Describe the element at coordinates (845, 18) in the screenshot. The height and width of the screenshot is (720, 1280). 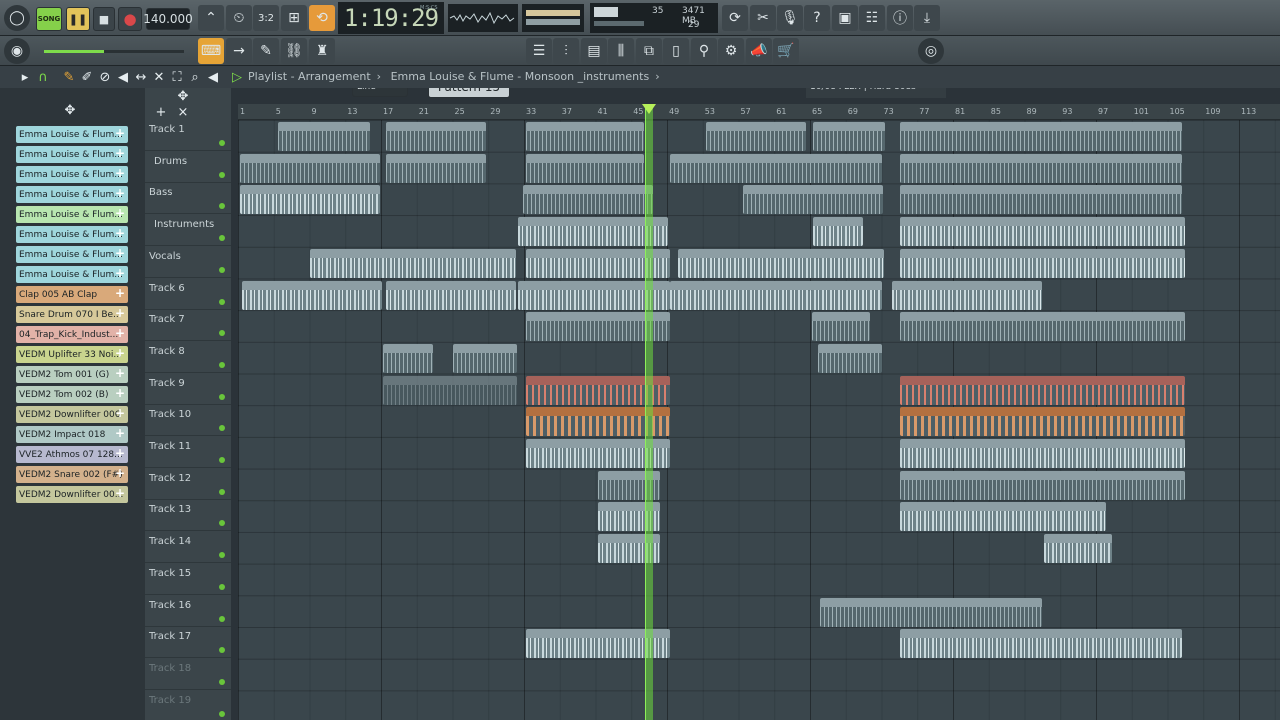
I see `save-icon: ▣` at that location.